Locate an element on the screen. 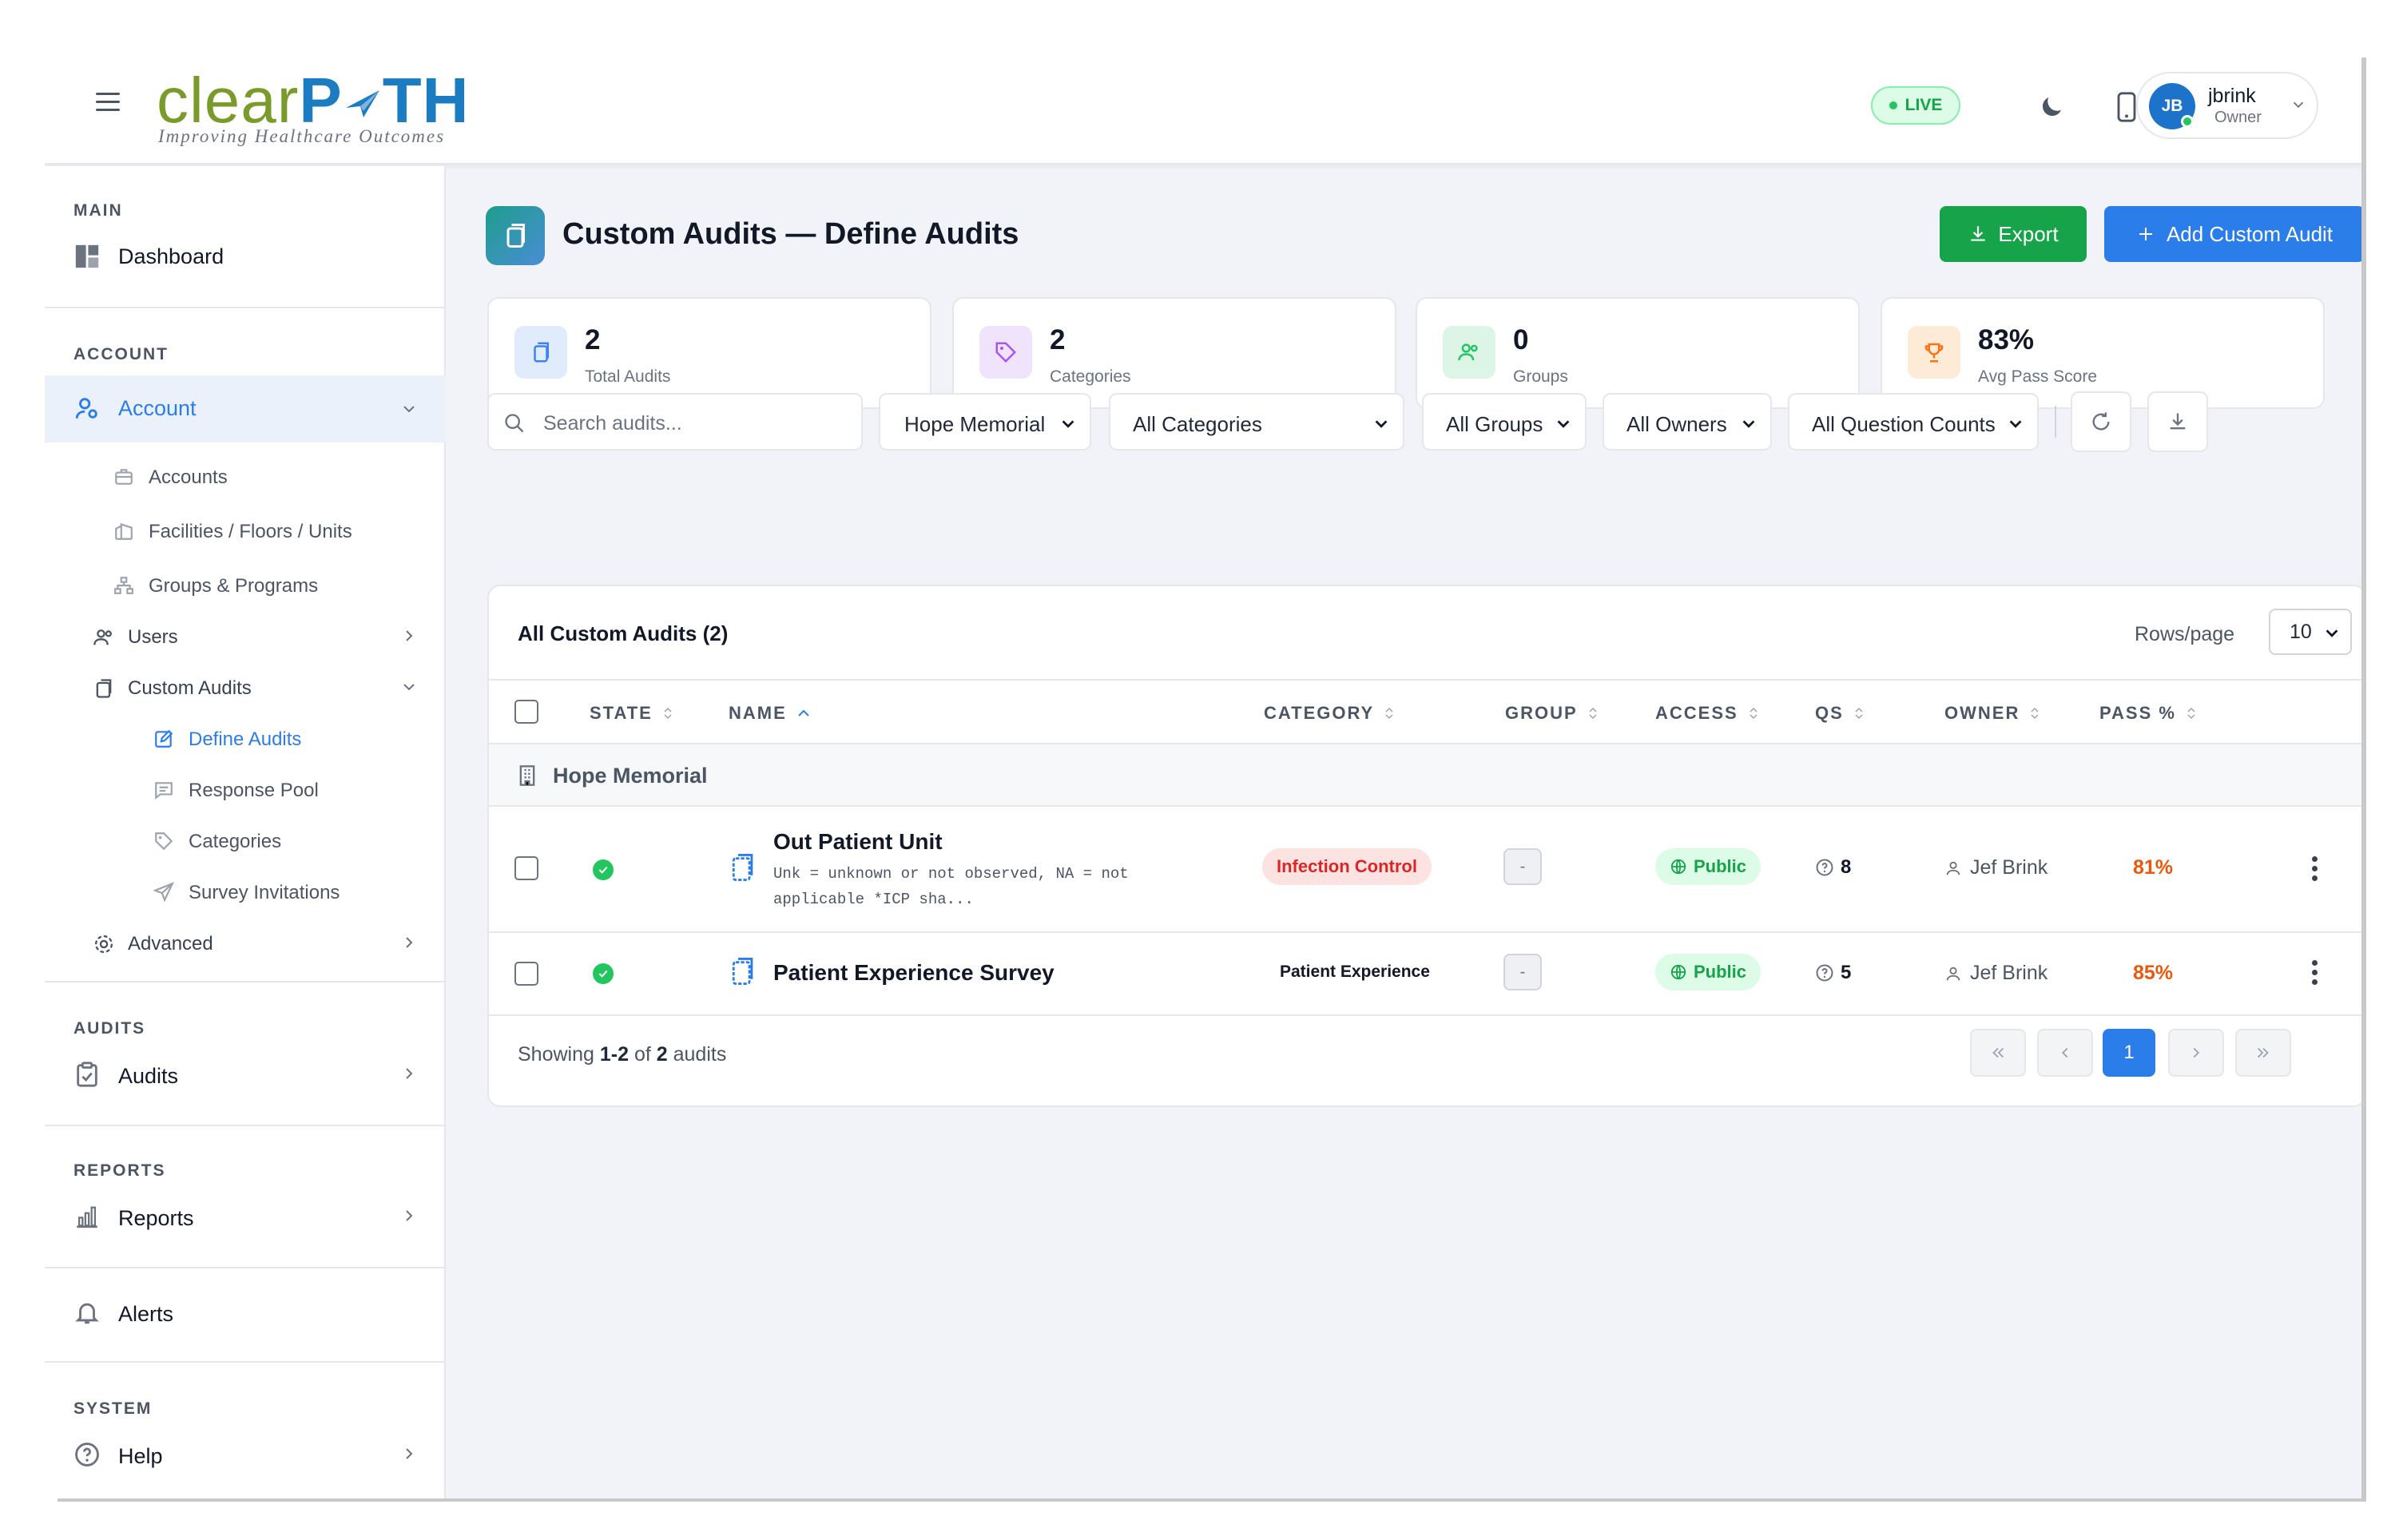 Image resolution: width=2403 pixels, height=1540 pixels. sidebar-item-custom-audits: Custom Audits is located at coordinates (245, 687).